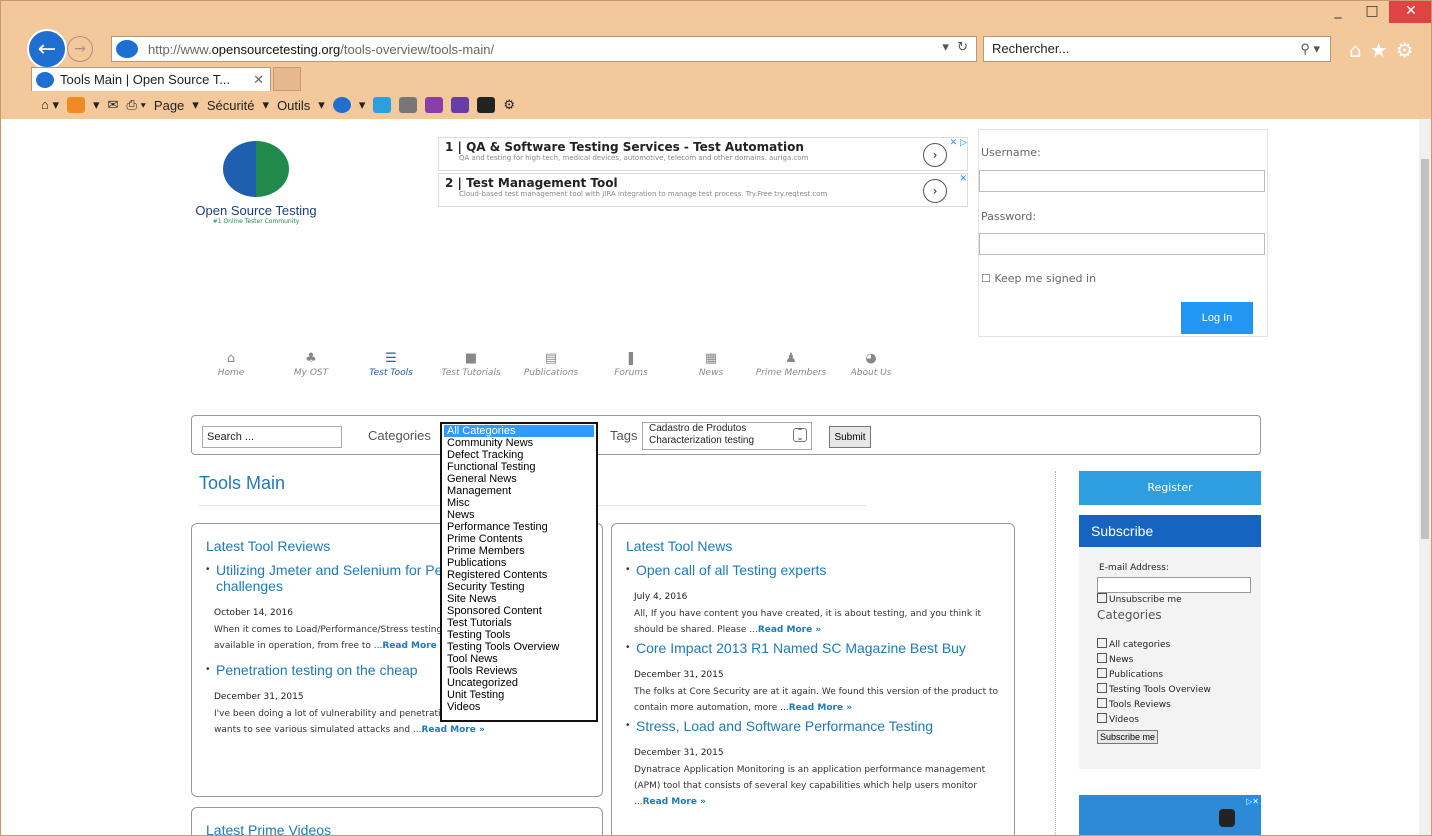 This screenshot has height=836, width=1432. I want to click on nav-my-ost: ♣ My OST, so click(311, 364).